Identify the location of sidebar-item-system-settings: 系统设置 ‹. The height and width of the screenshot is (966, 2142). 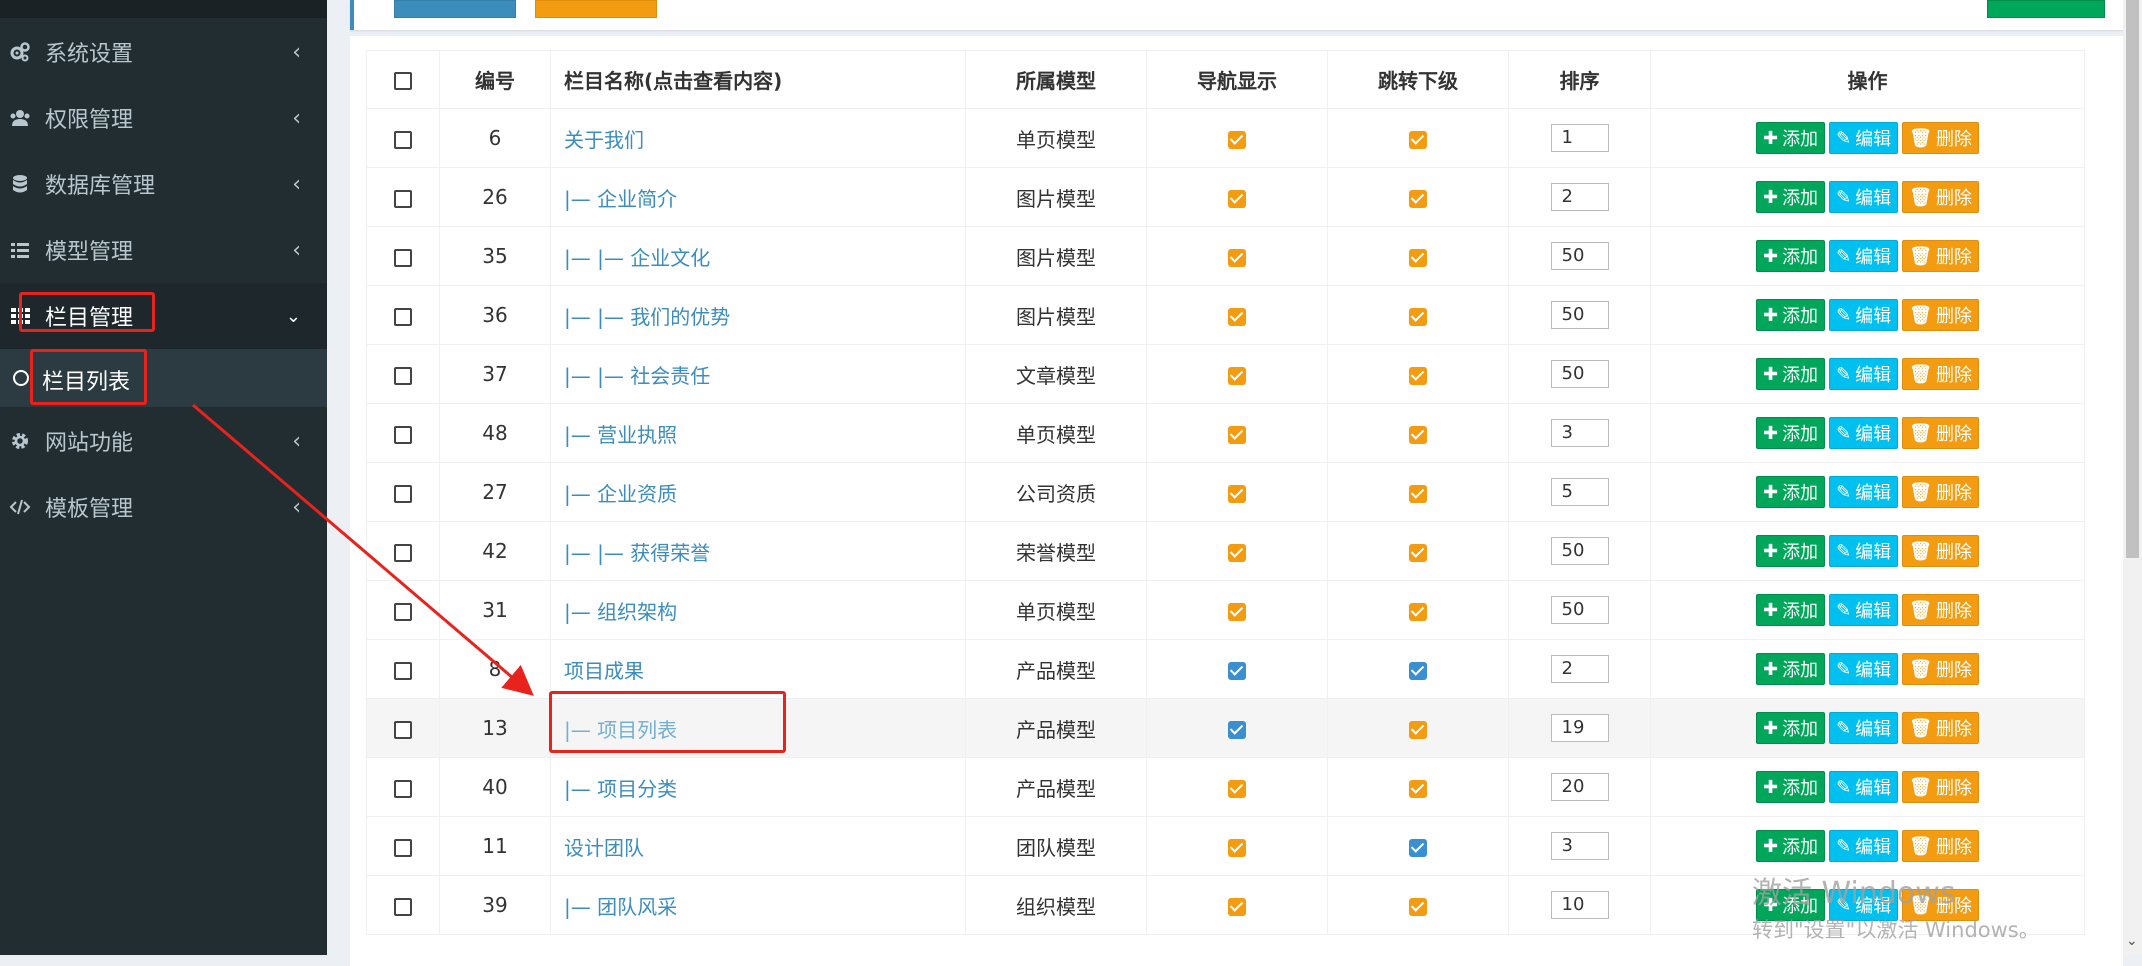
(163, 52).